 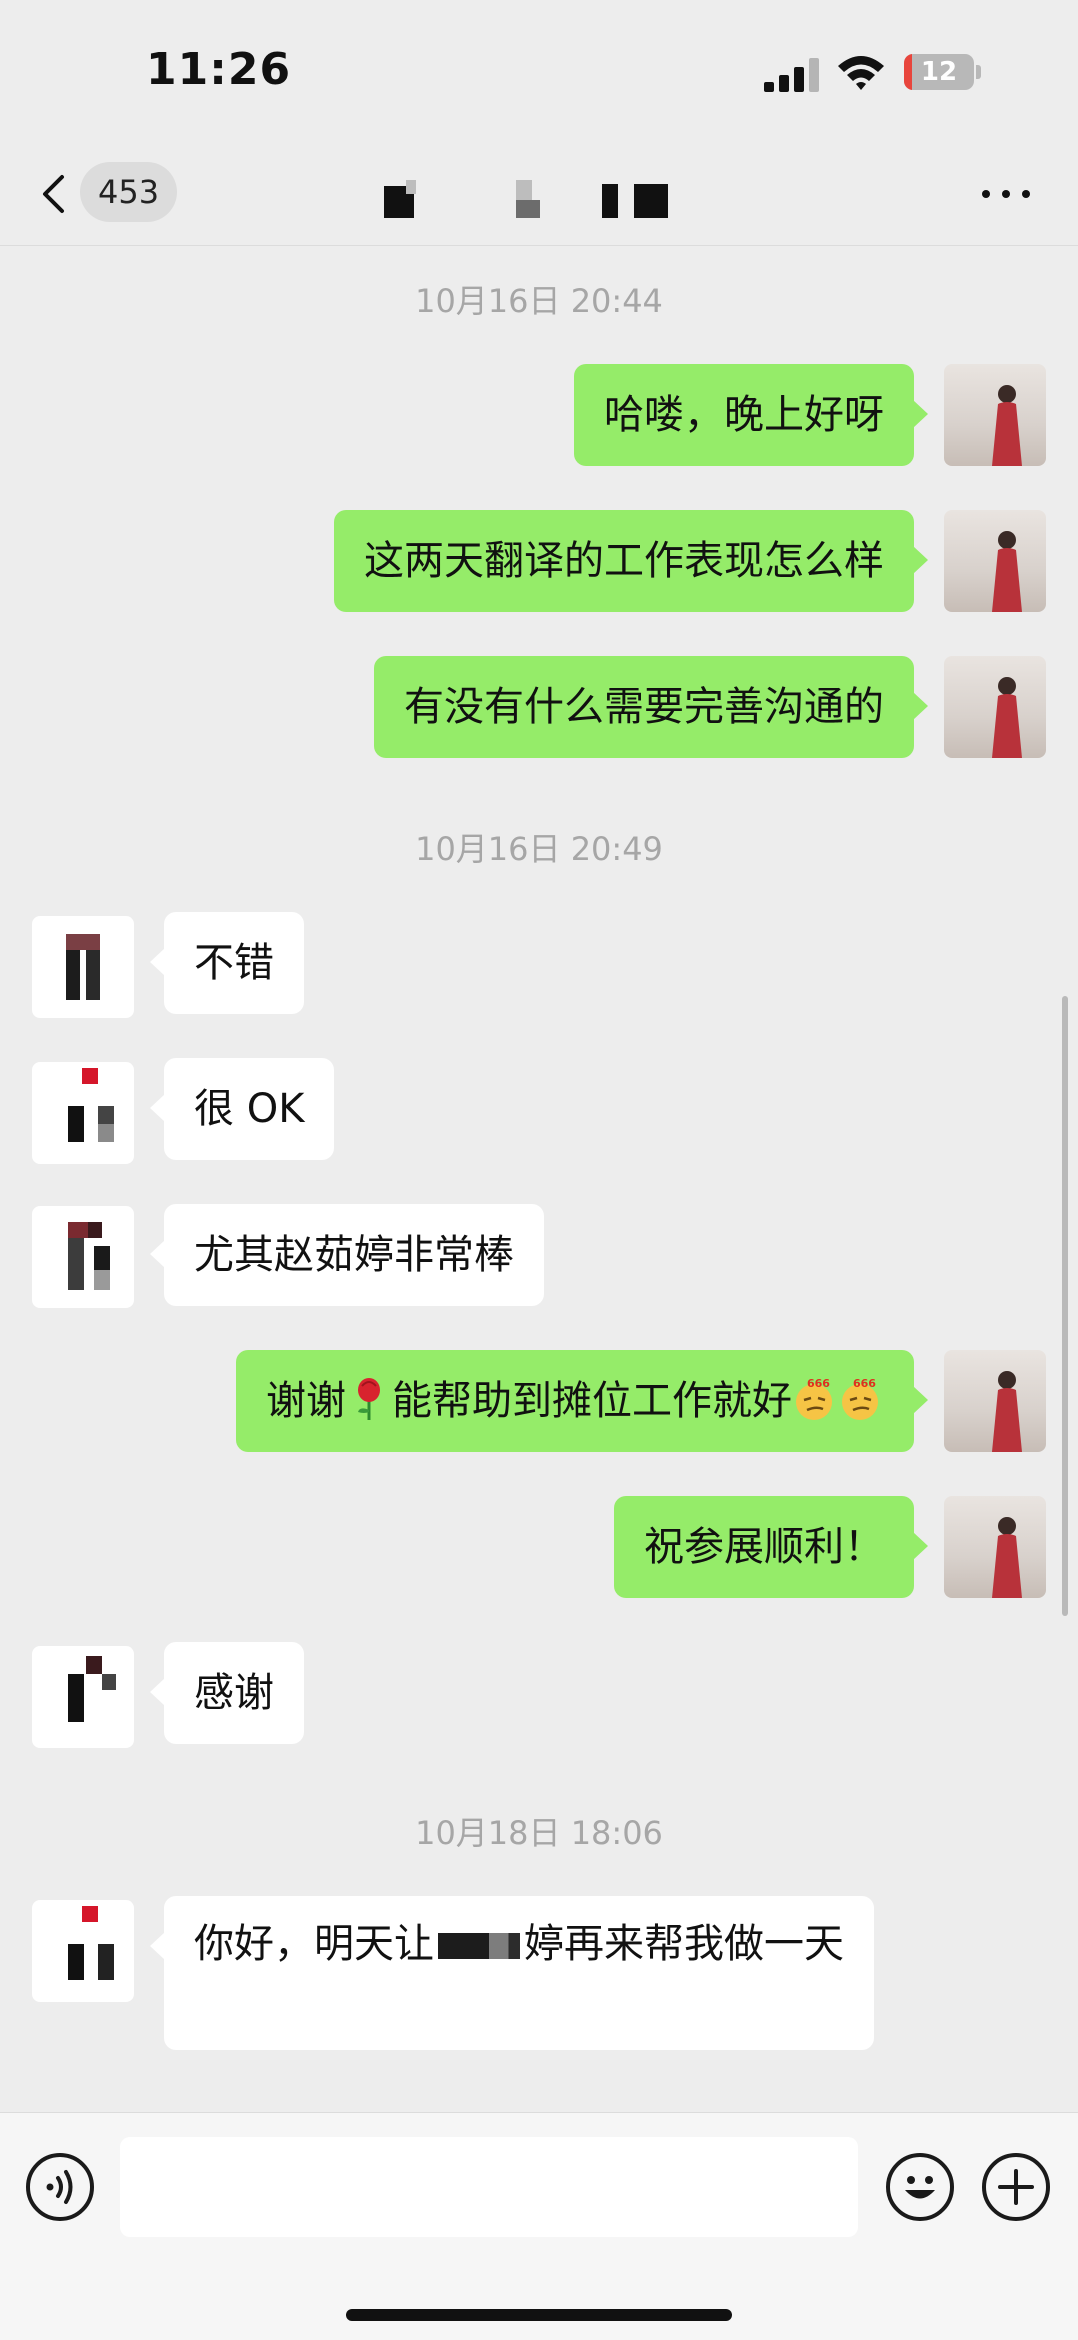 I want to click on outgoing-message: 祝参展顺利！, so click(x=771, y=1547).